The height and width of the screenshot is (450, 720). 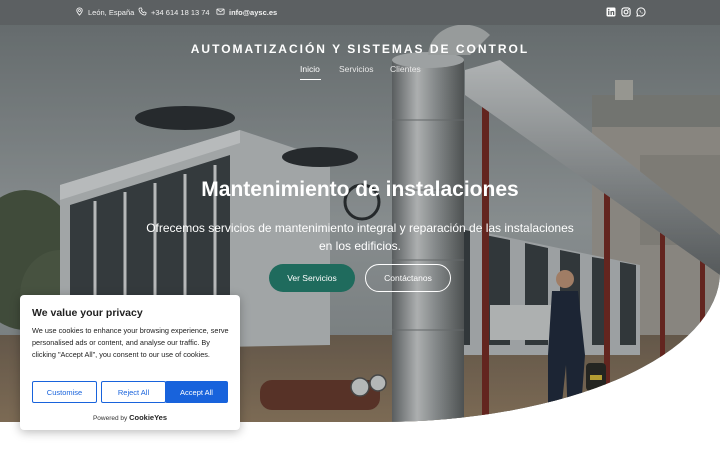 What do you see at coordinates (356, 72) in the screenshot?
I see `nav-link-servicios: Servicios` at bounding box center [356, 72].